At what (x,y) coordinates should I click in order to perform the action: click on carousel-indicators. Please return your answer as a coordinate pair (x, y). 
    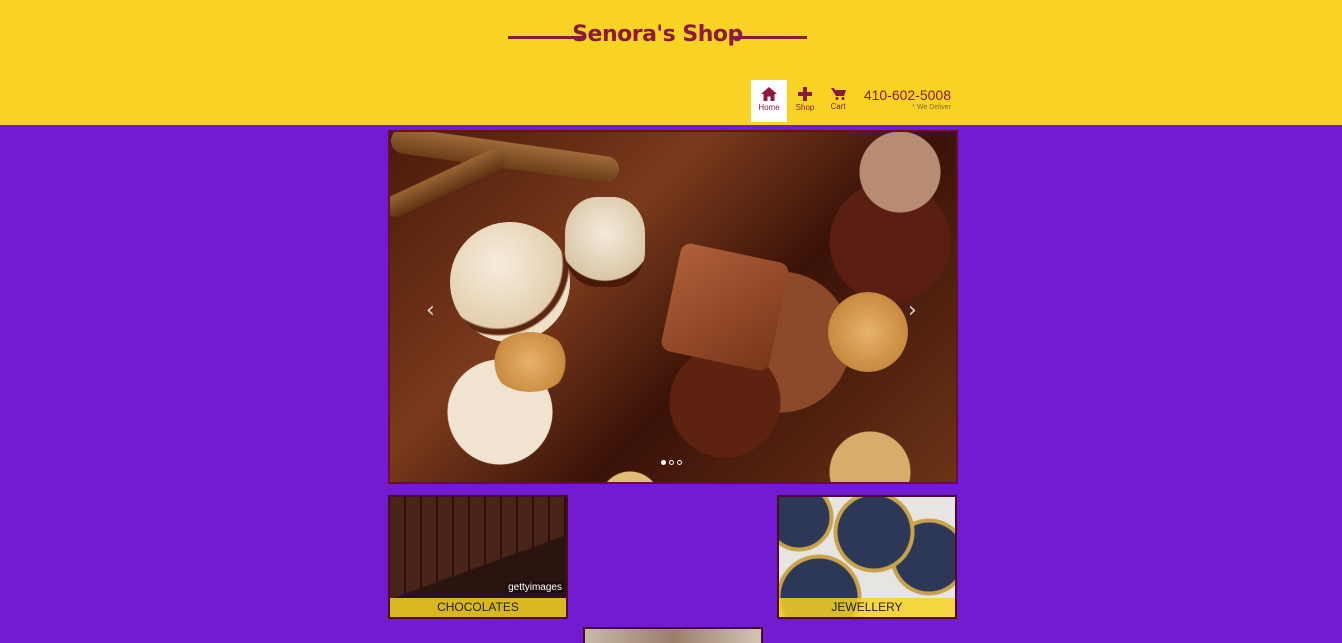
    Looking at the image, I should click on (671, 463).